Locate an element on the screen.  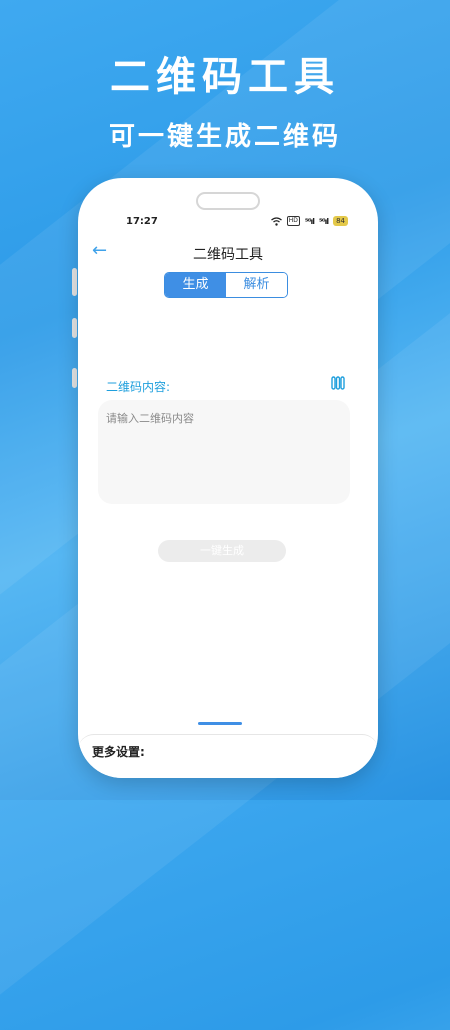
battery-icon: 84 is located at coordinates (340, 221).